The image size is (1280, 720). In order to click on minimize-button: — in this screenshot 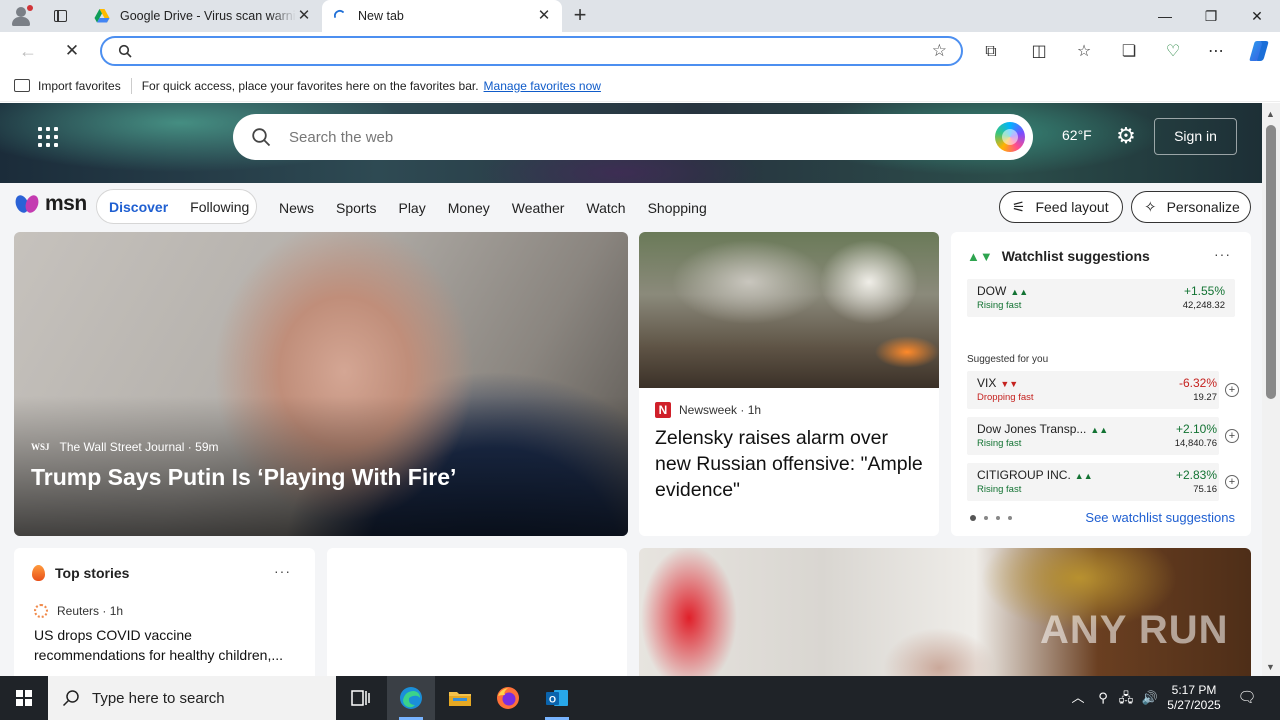, I will do `click(1165, 16)`.